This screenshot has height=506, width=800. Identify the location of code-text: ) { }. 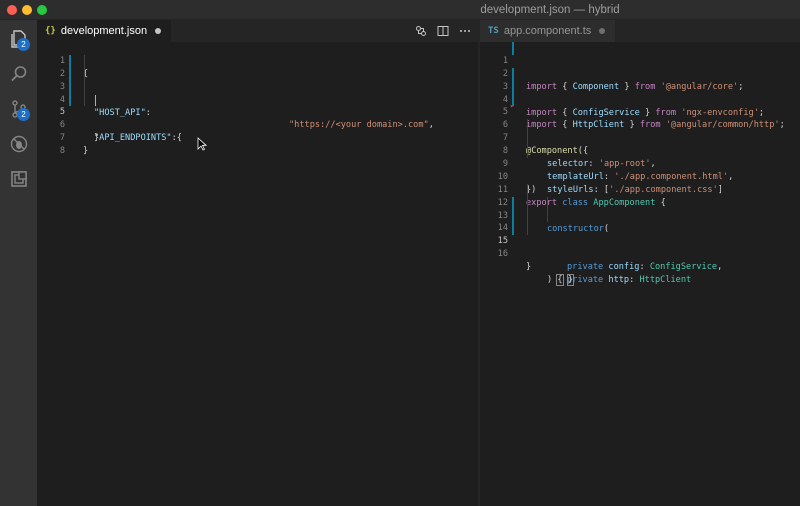
(560, 280).